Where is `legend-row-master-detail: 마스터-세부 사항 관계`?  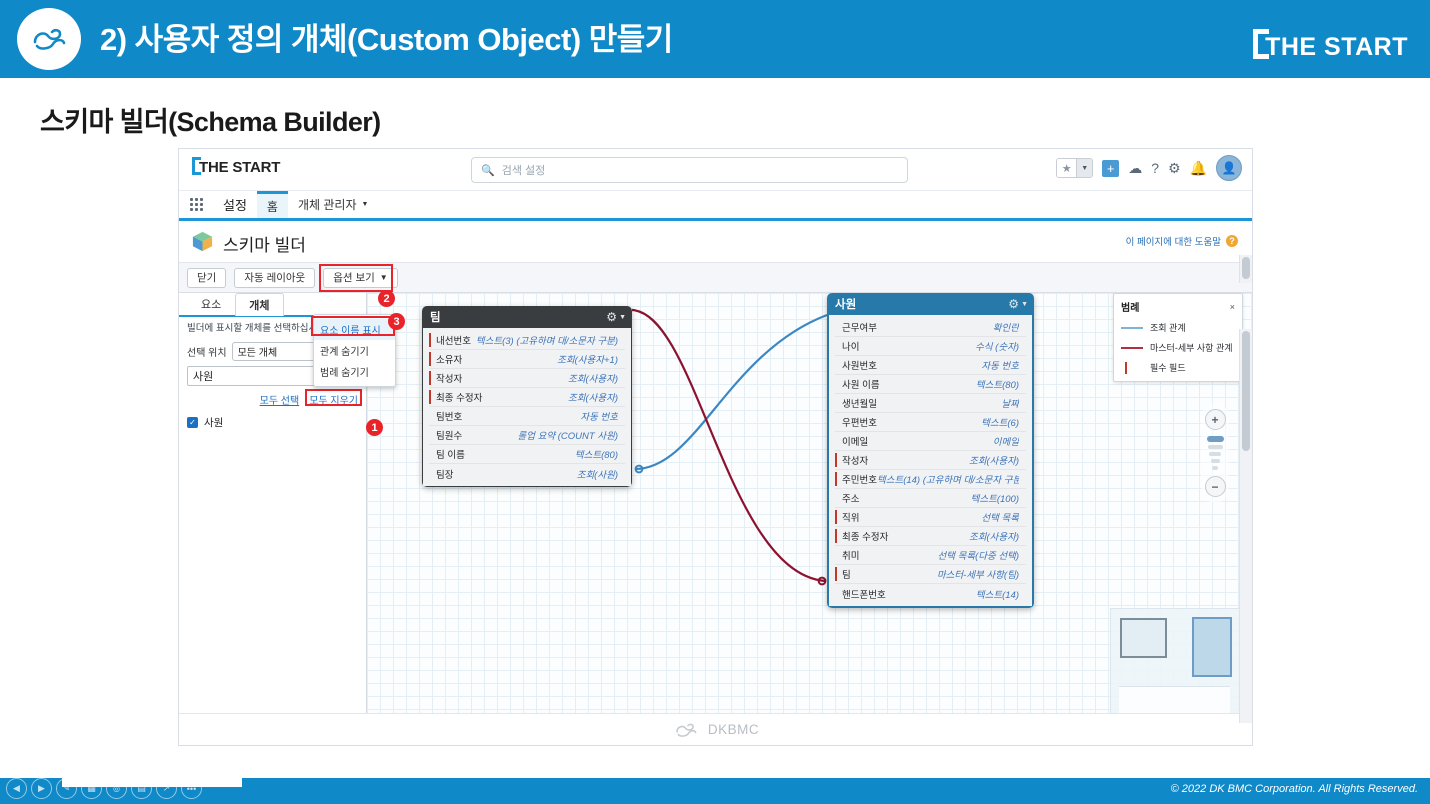
legend-row-master-detail: 마스터-세부 사항 관계 is located at coordinates (1178, 347).